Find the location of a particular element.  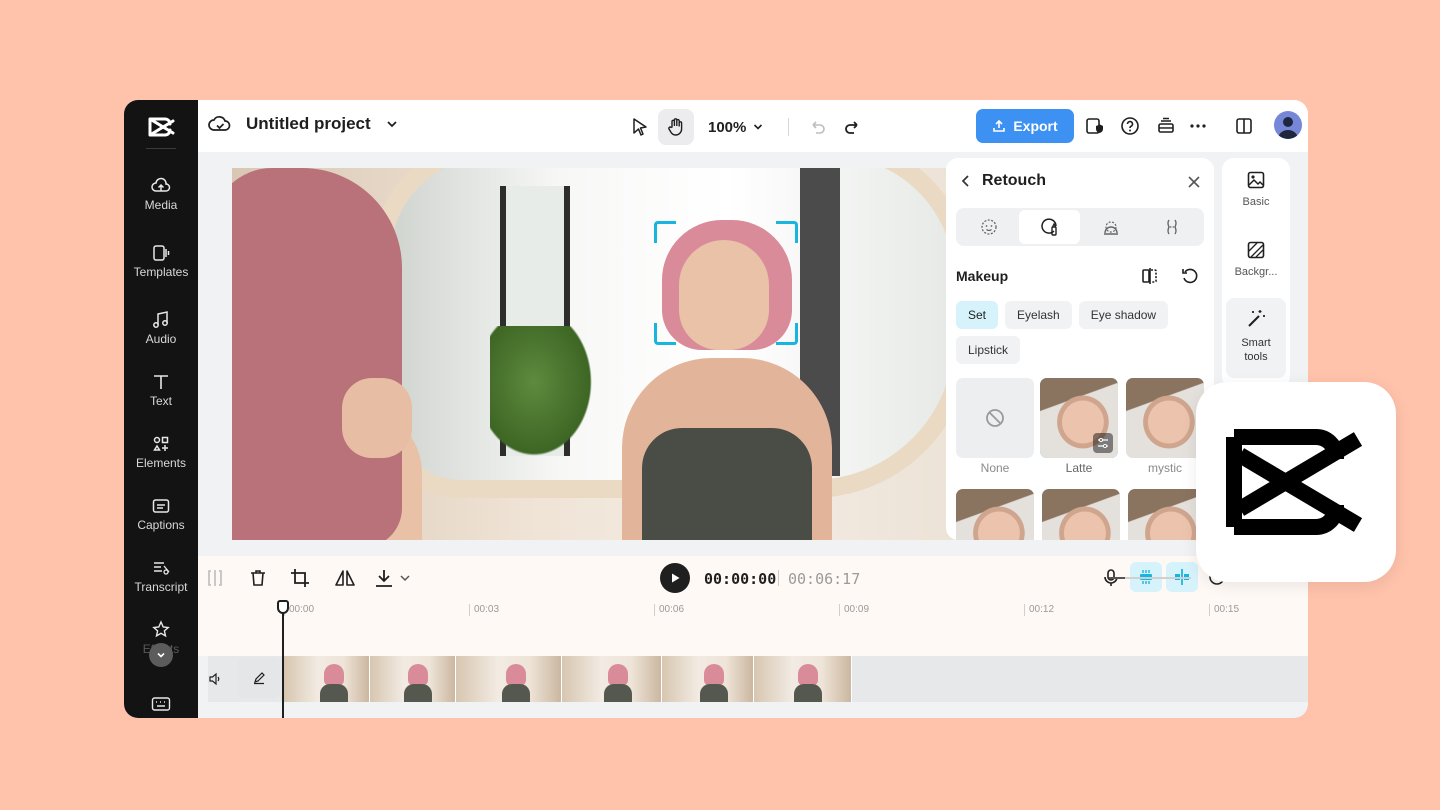

back-icon is located at coordinates (966, 181).